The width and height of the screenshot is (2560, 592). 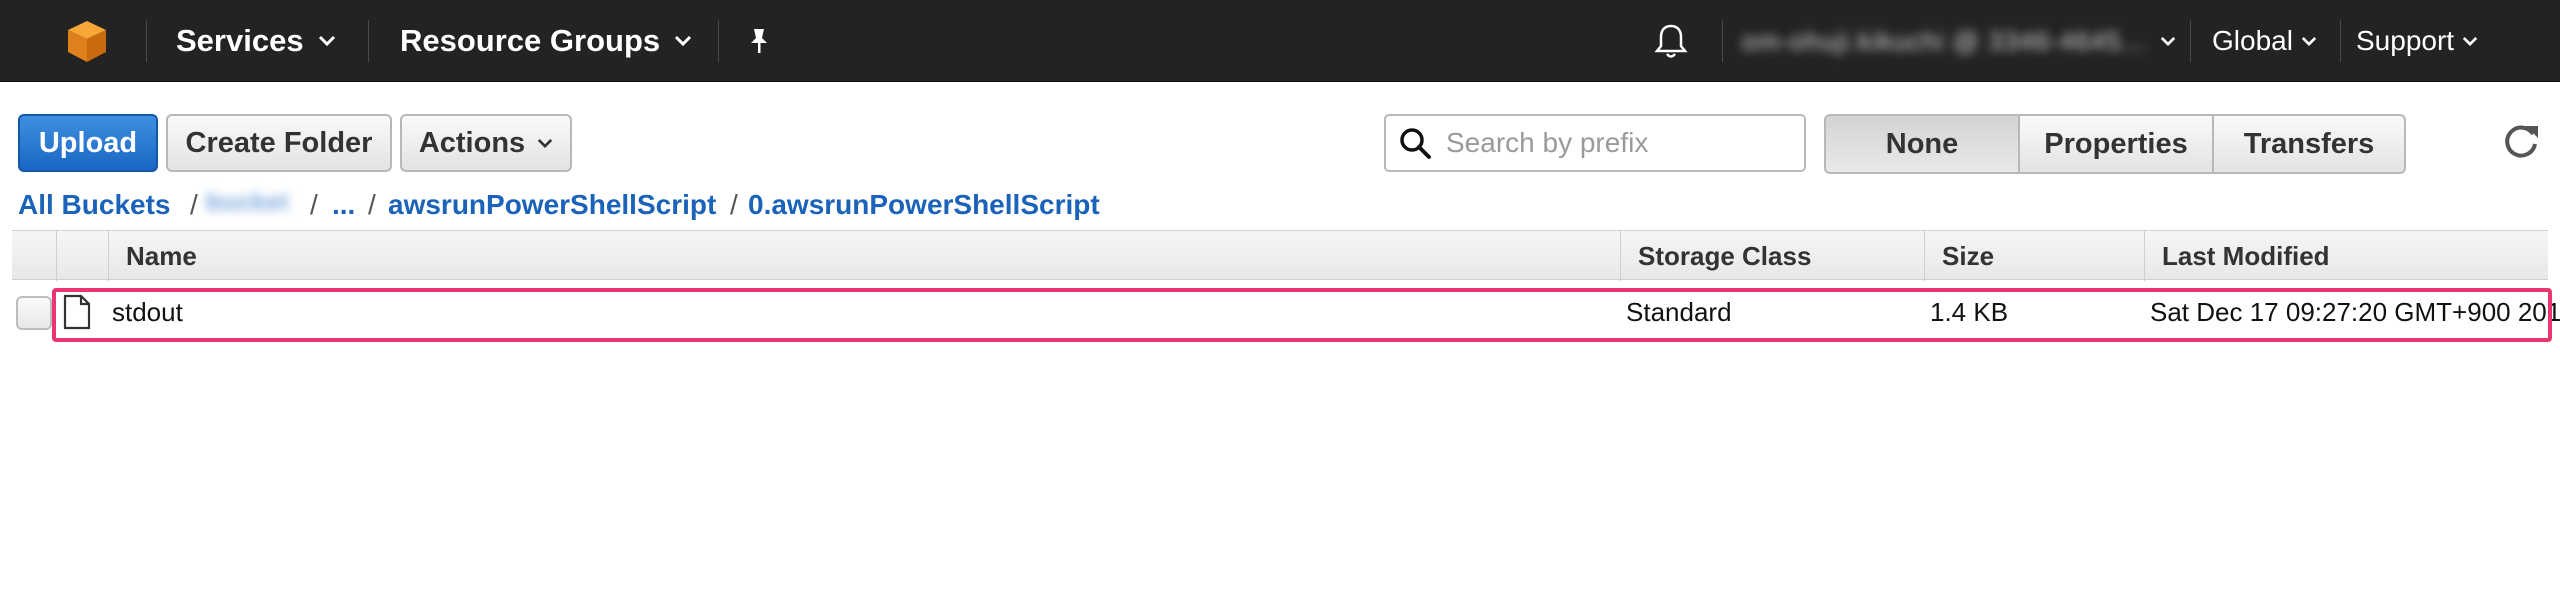 I want to click on actions-button: Actions, so click(x=486, y=143).